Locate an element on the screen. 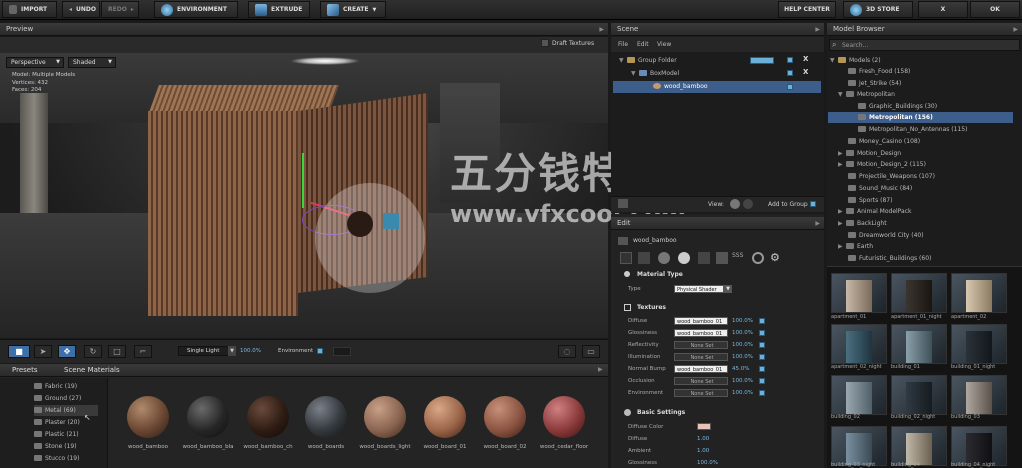  help-center-button: HELP CENTER is located at coordinates (807, 9).